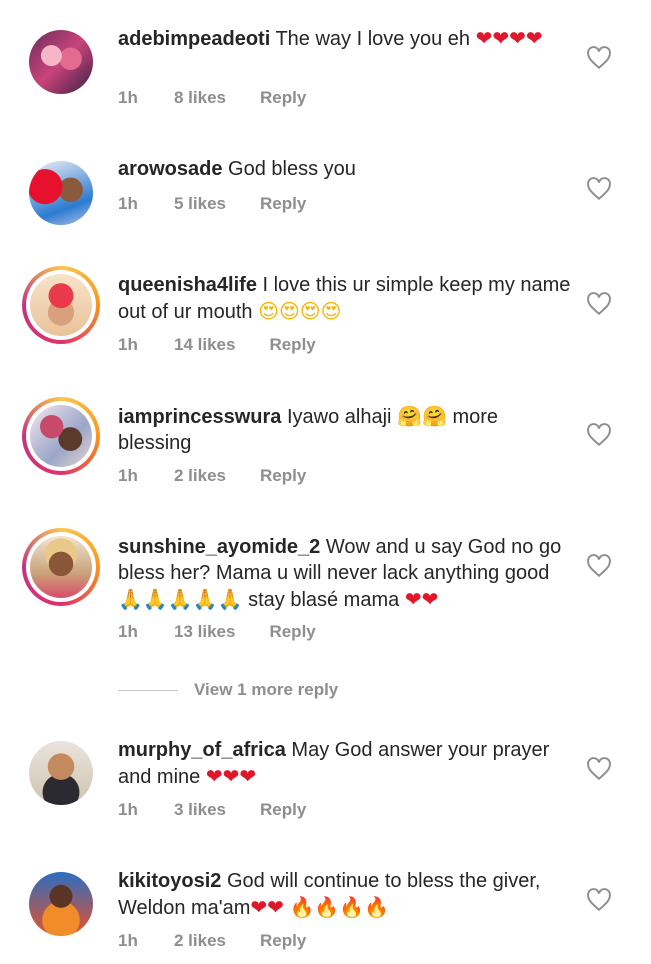 The height and width of the screenshot is (964, 651). Describe the element at coordinates (267, 907) in the screenshot. I see `comment-emoji: ❤❤` at that location.